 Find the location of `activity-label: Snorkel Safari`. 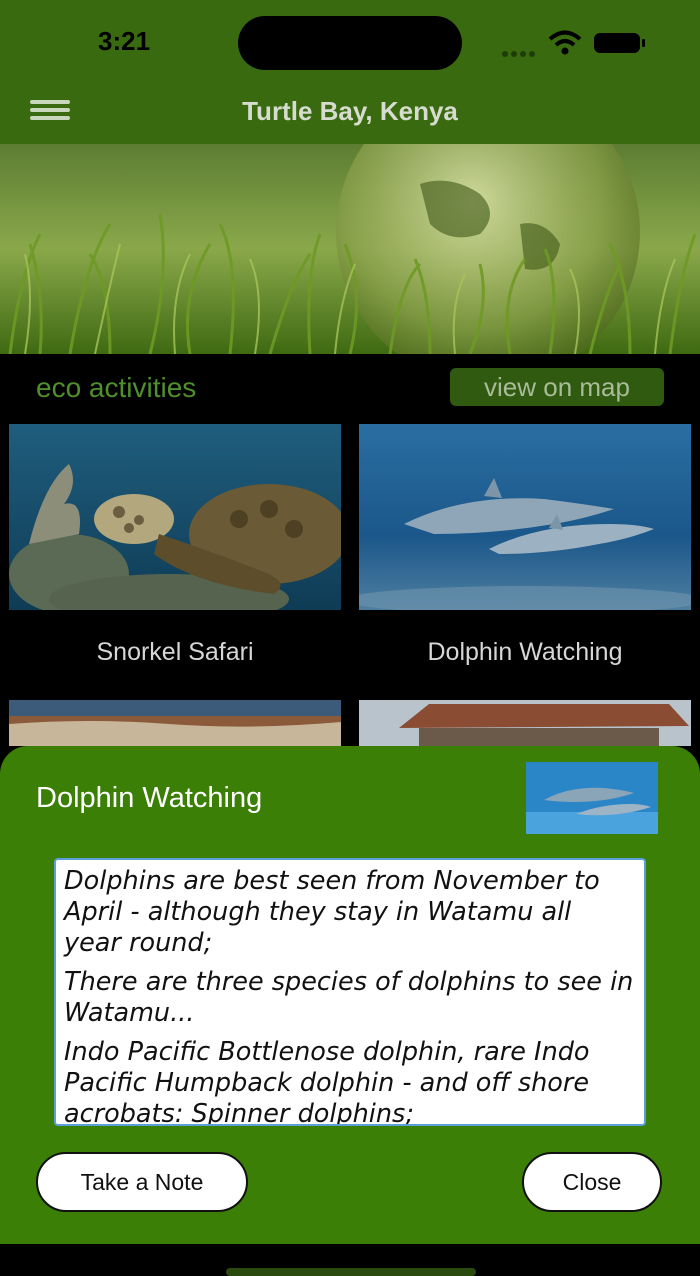

activity-label: Snorkel Safari is located at coordinates (175, 652).